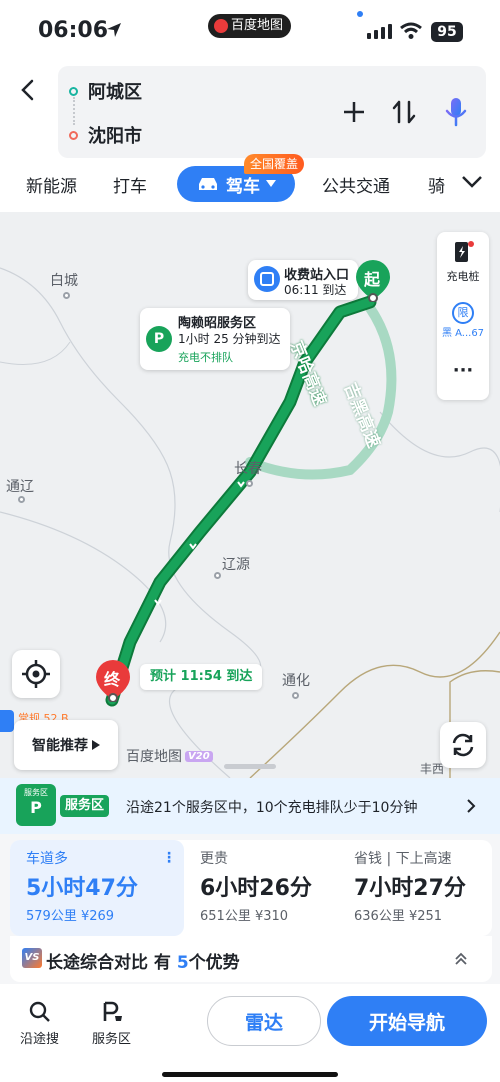 Image resolution: width=500 pixels, height=1082 pixels. I want to click on car-icon, so click(208, 184).